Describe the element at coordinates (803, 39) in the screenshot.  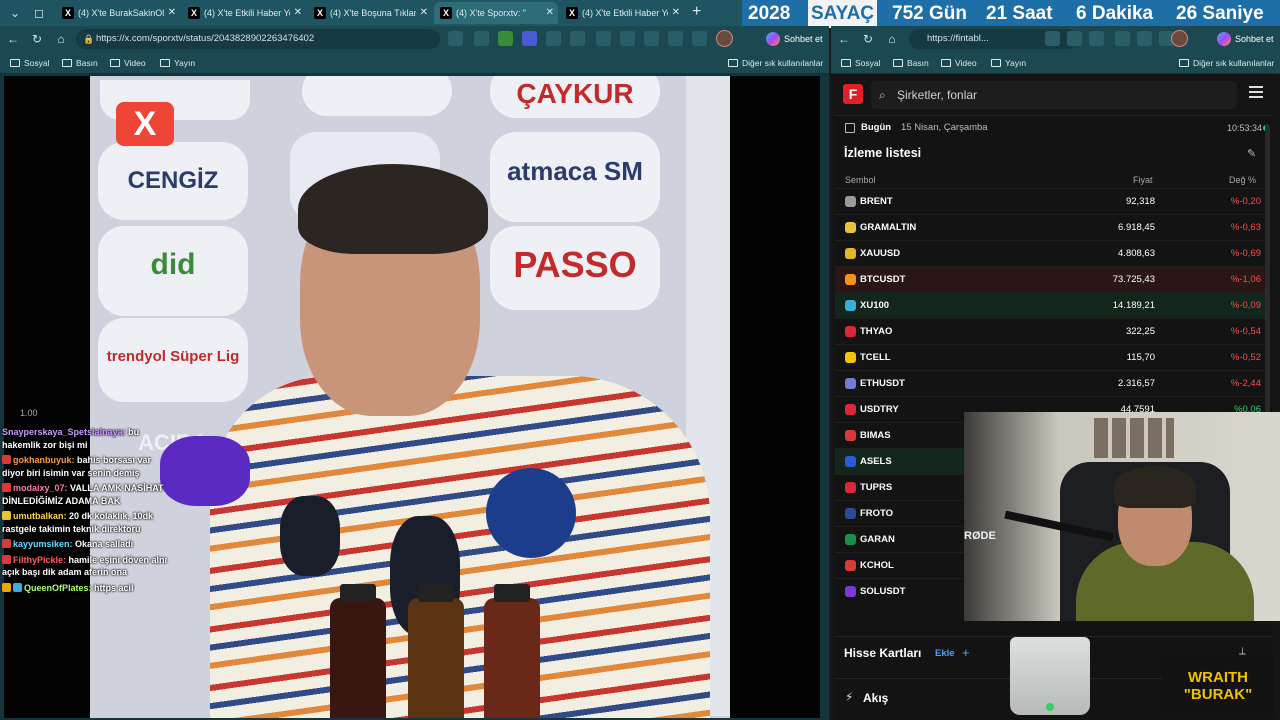
I see `chat-button-label: Sohbet et` at that location.